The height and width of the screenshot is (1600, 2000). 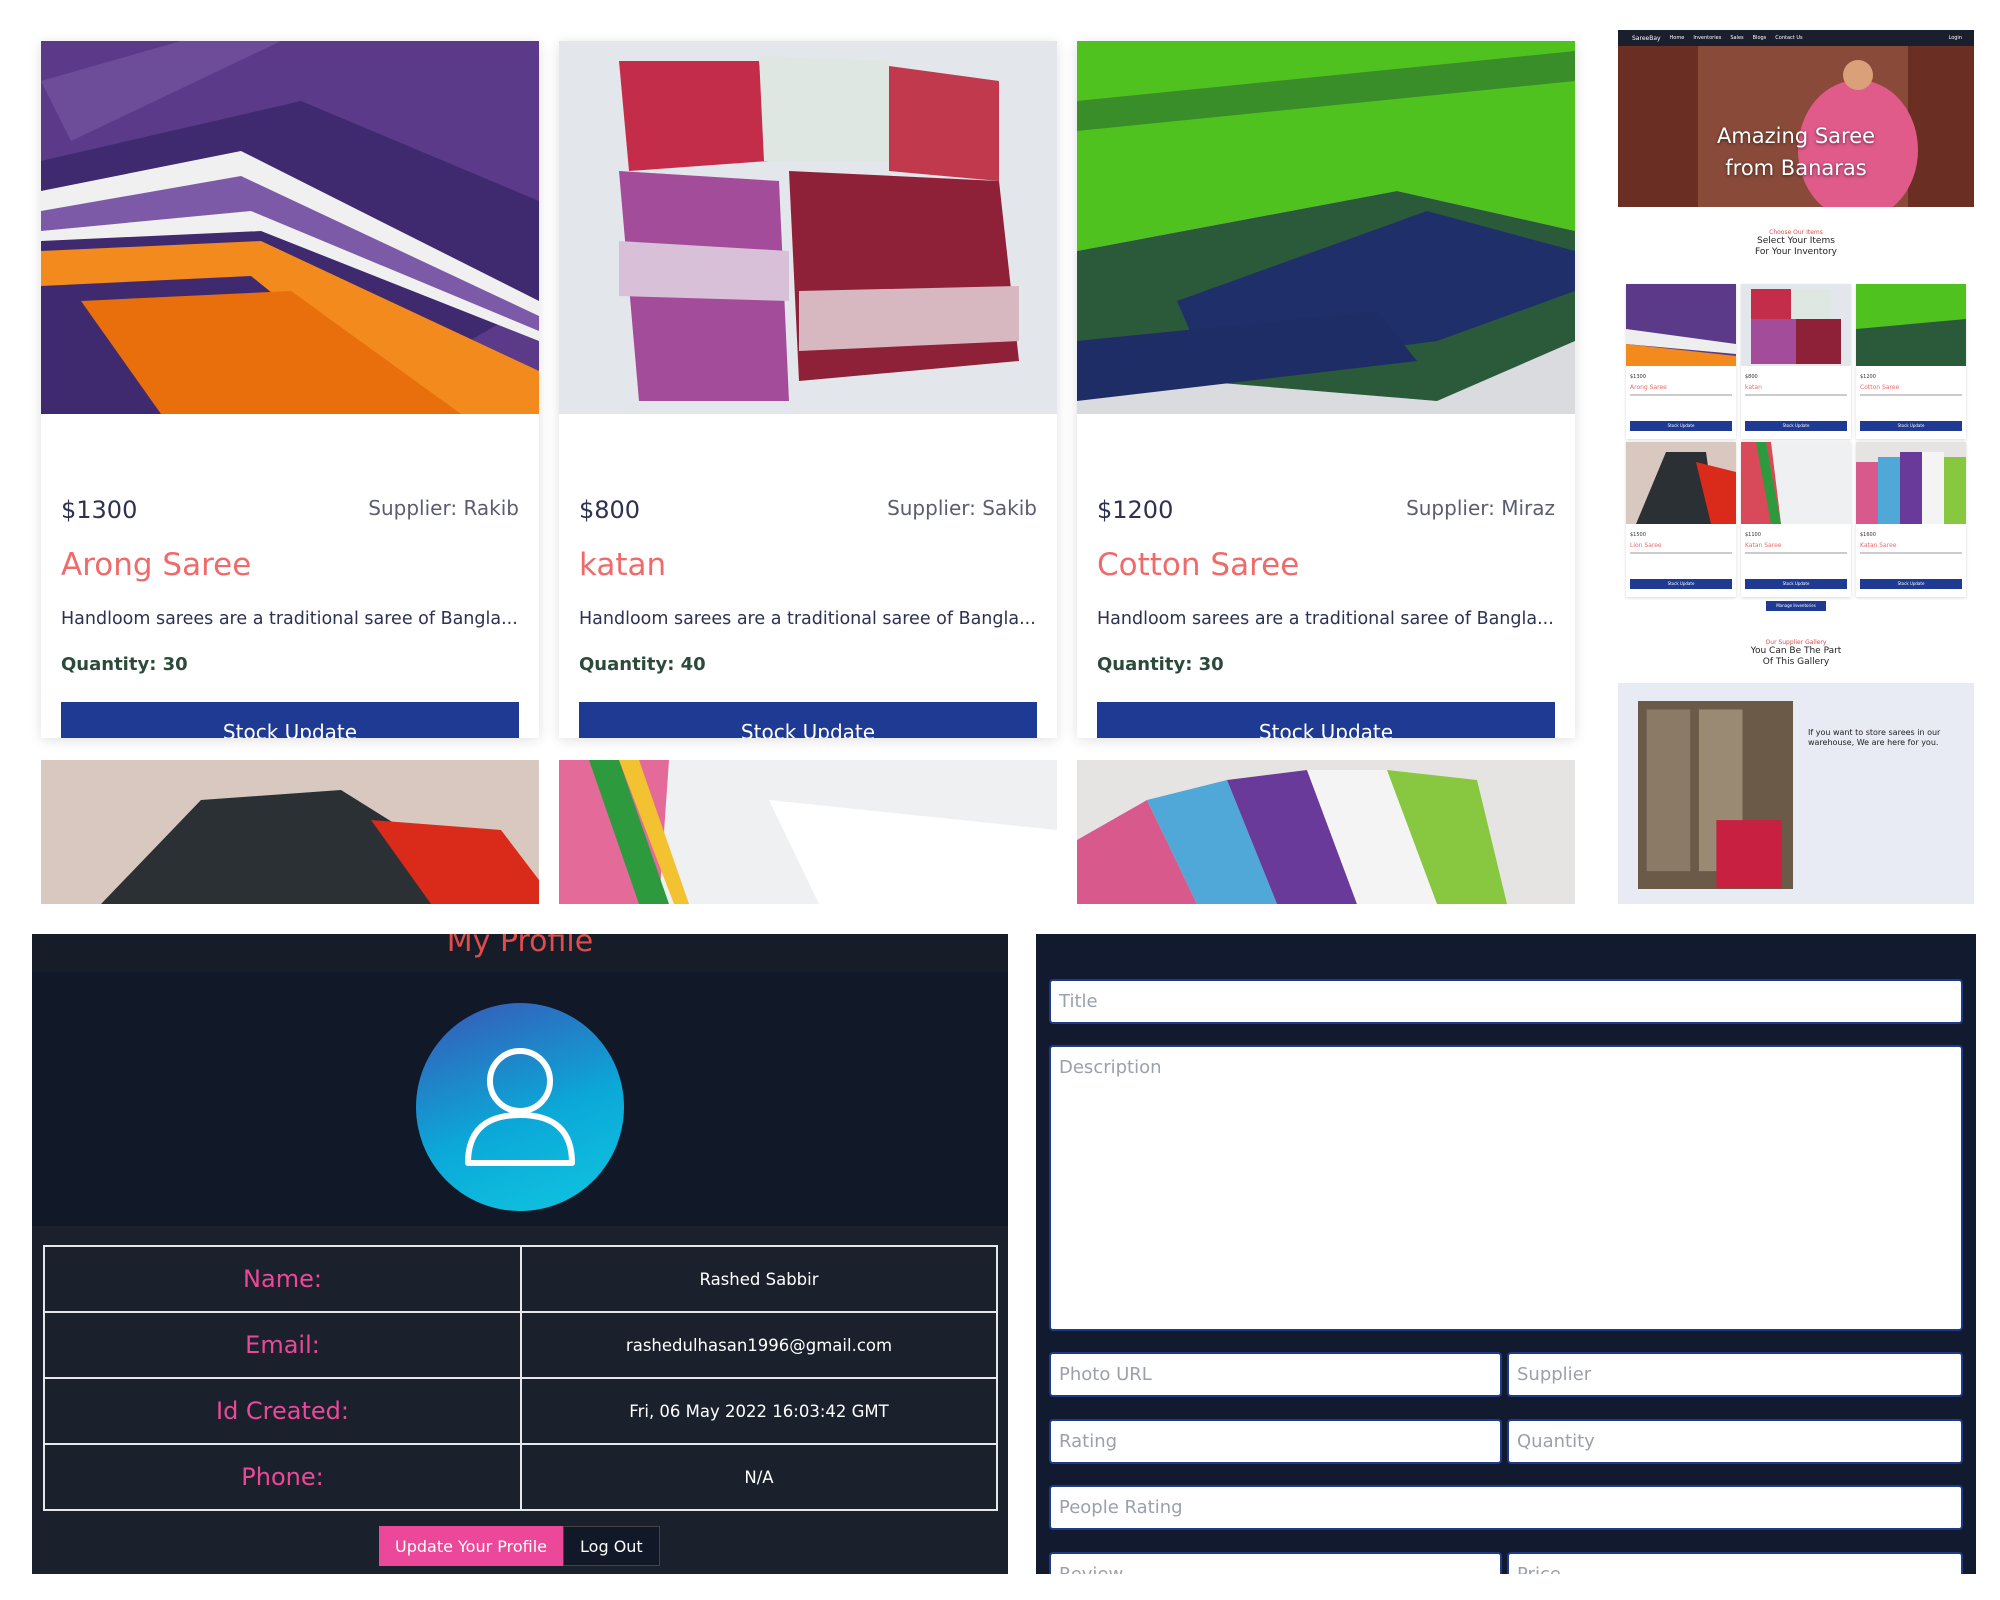 What do you see at coordinates (443, 508) in the screenshot?
I see `product-supplier: Supplier: Rakib` at bounding box center [443, 508].